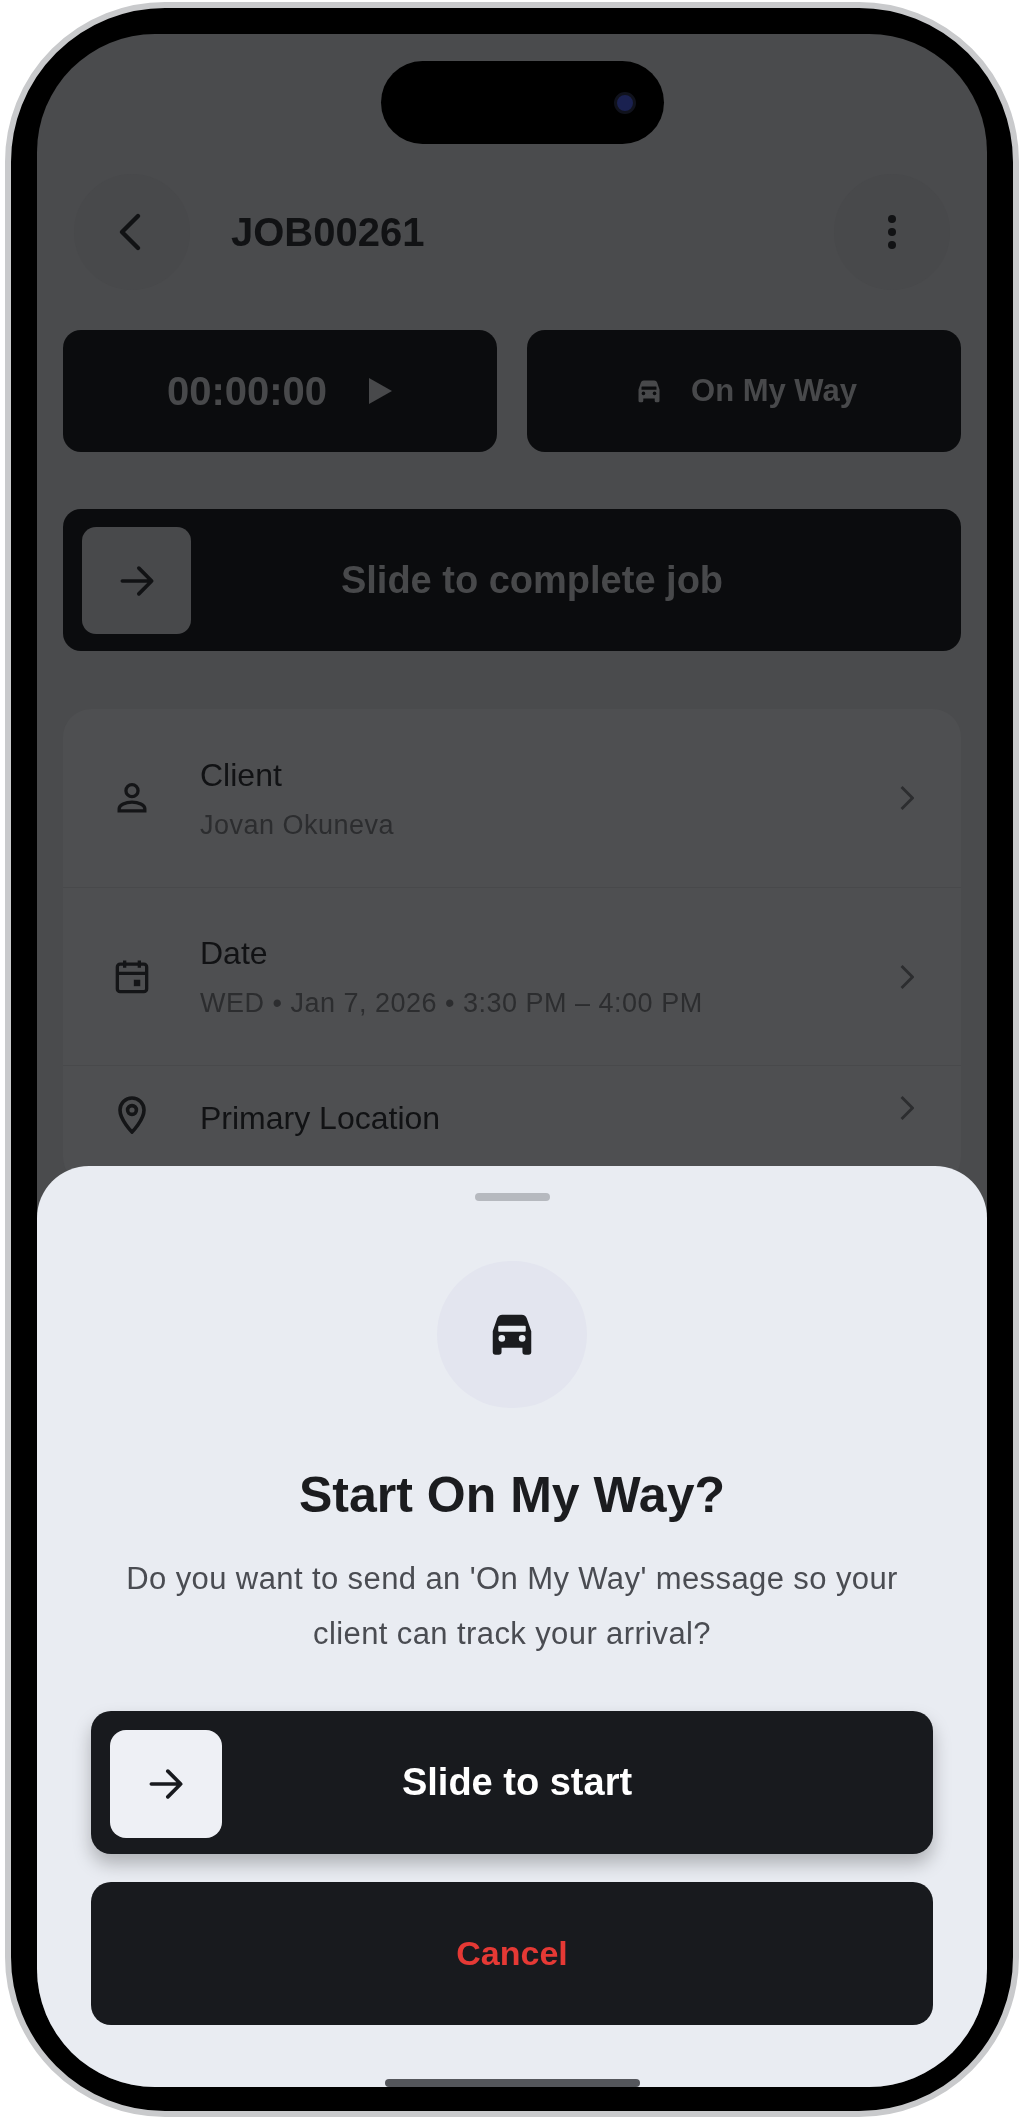 The width and height of the screenshot is (1024, 2121). Describe the element at coordinates (241, 775) in the screenshot. I see `detail-label: Client` at that location.